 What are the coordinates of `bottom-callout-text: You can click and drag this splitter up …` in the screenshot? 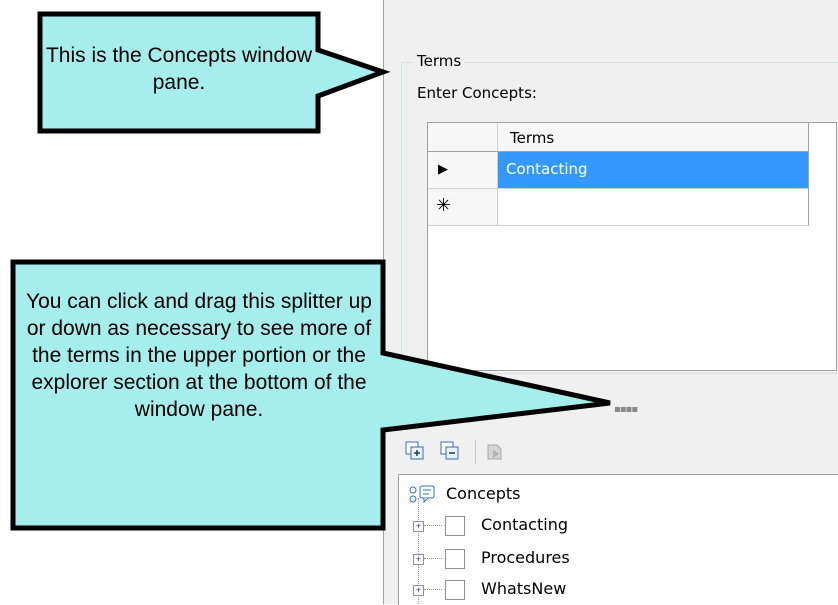 It's located at (199, 355).